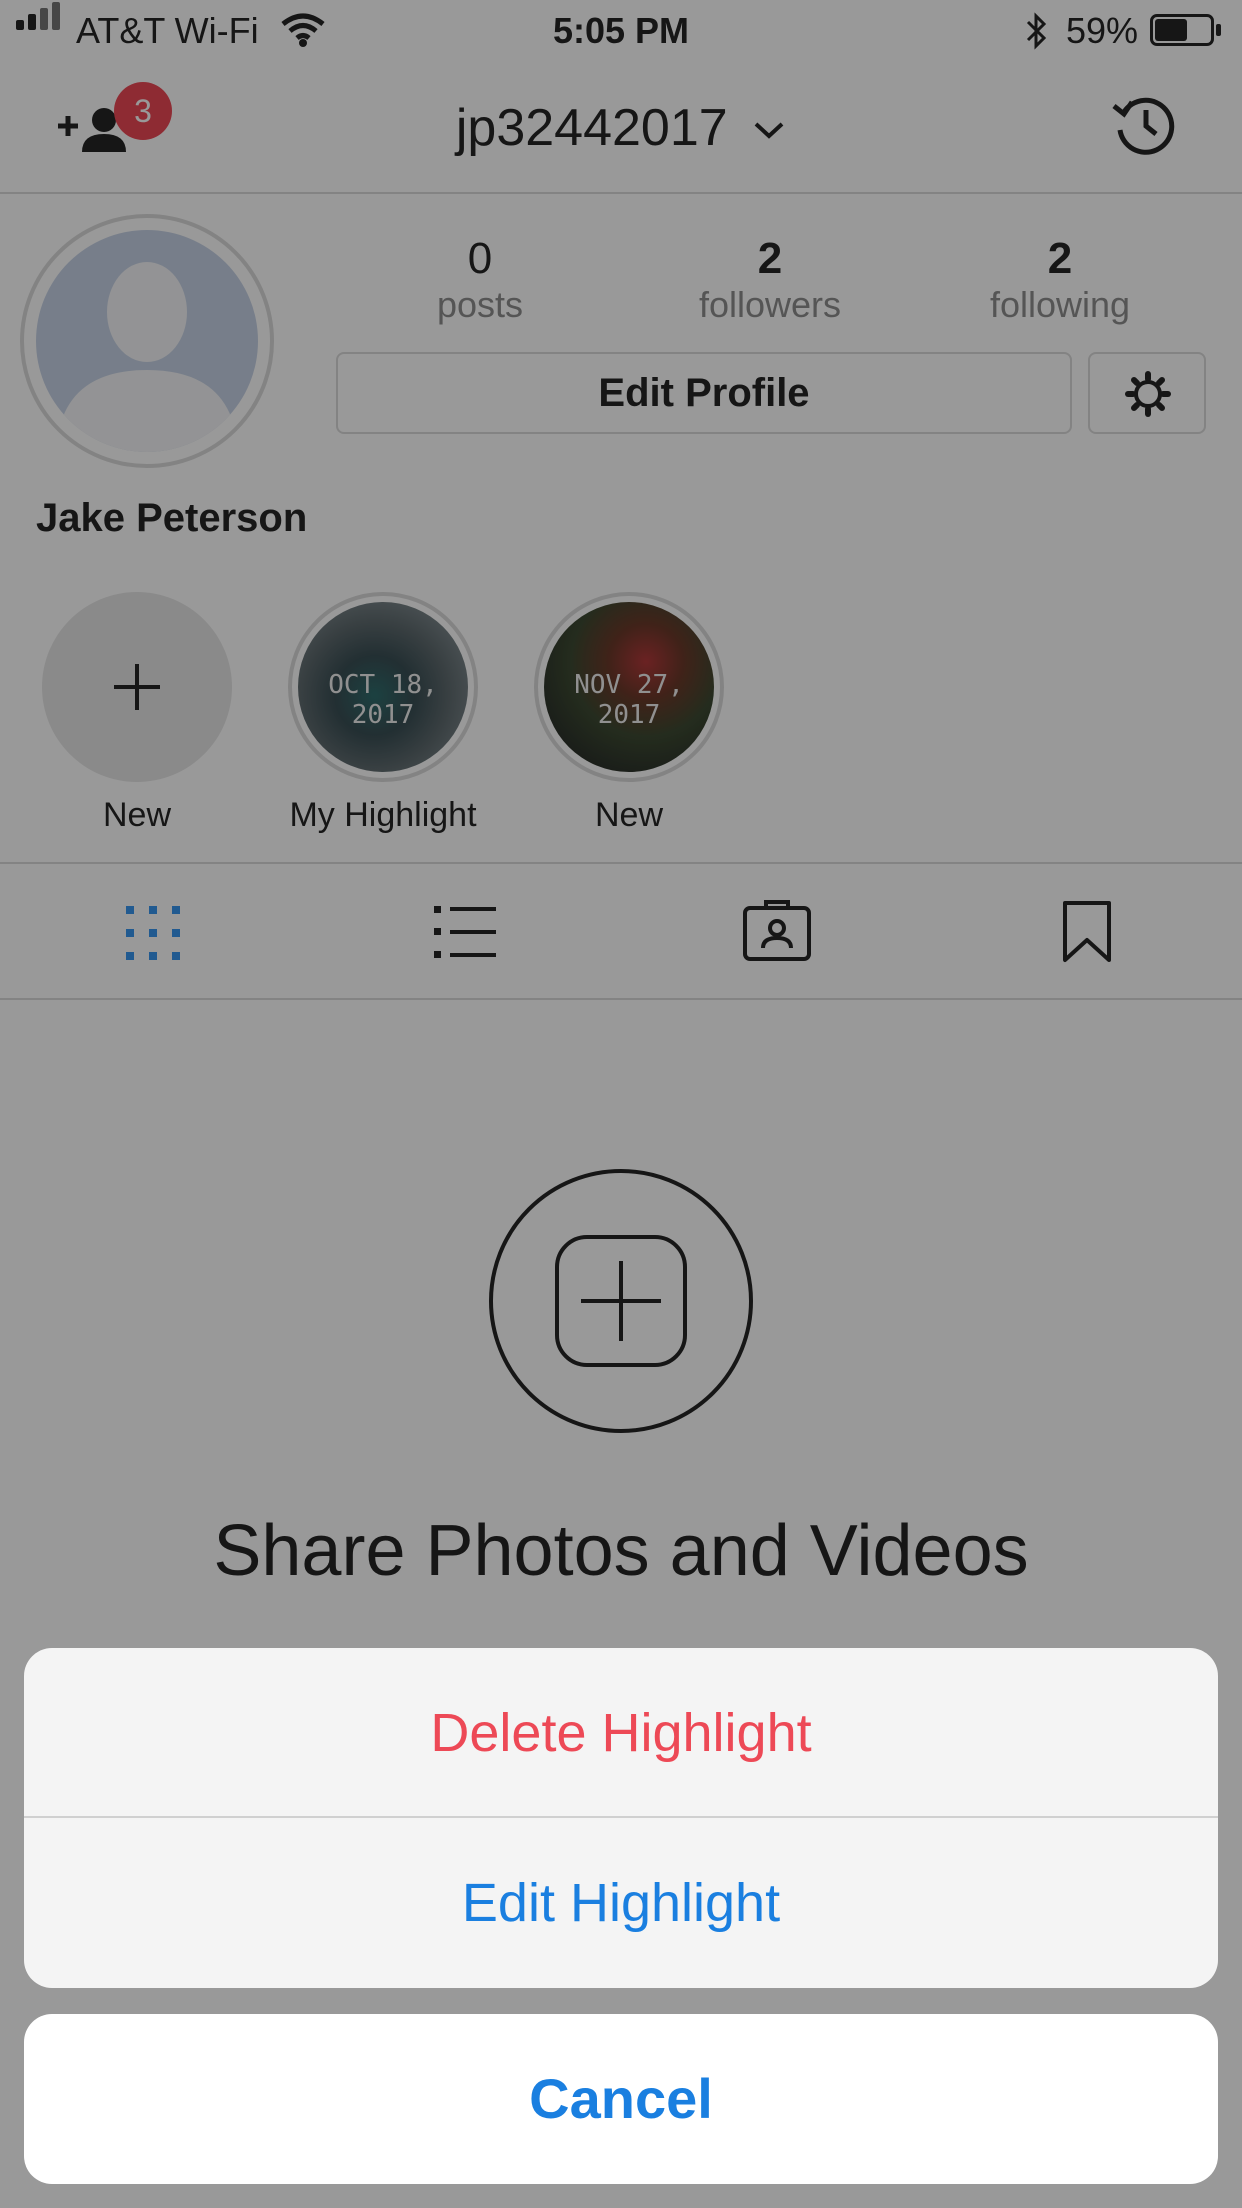 This screenshot has width=1242, height=2208. What do you see at coordinates (621, 1903) in the screenshot?
I see `edit-highlight-button: Edit Highlight` at bounding box center [621, 1903].